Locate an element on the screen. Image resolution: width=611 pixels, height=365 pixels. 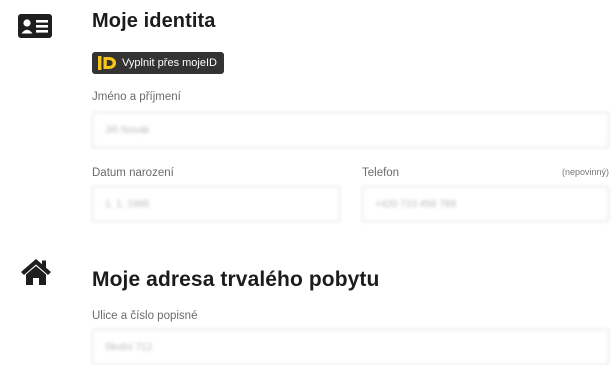
street-label: Ulice a číslo popisné is located at coordinates (145, 316).